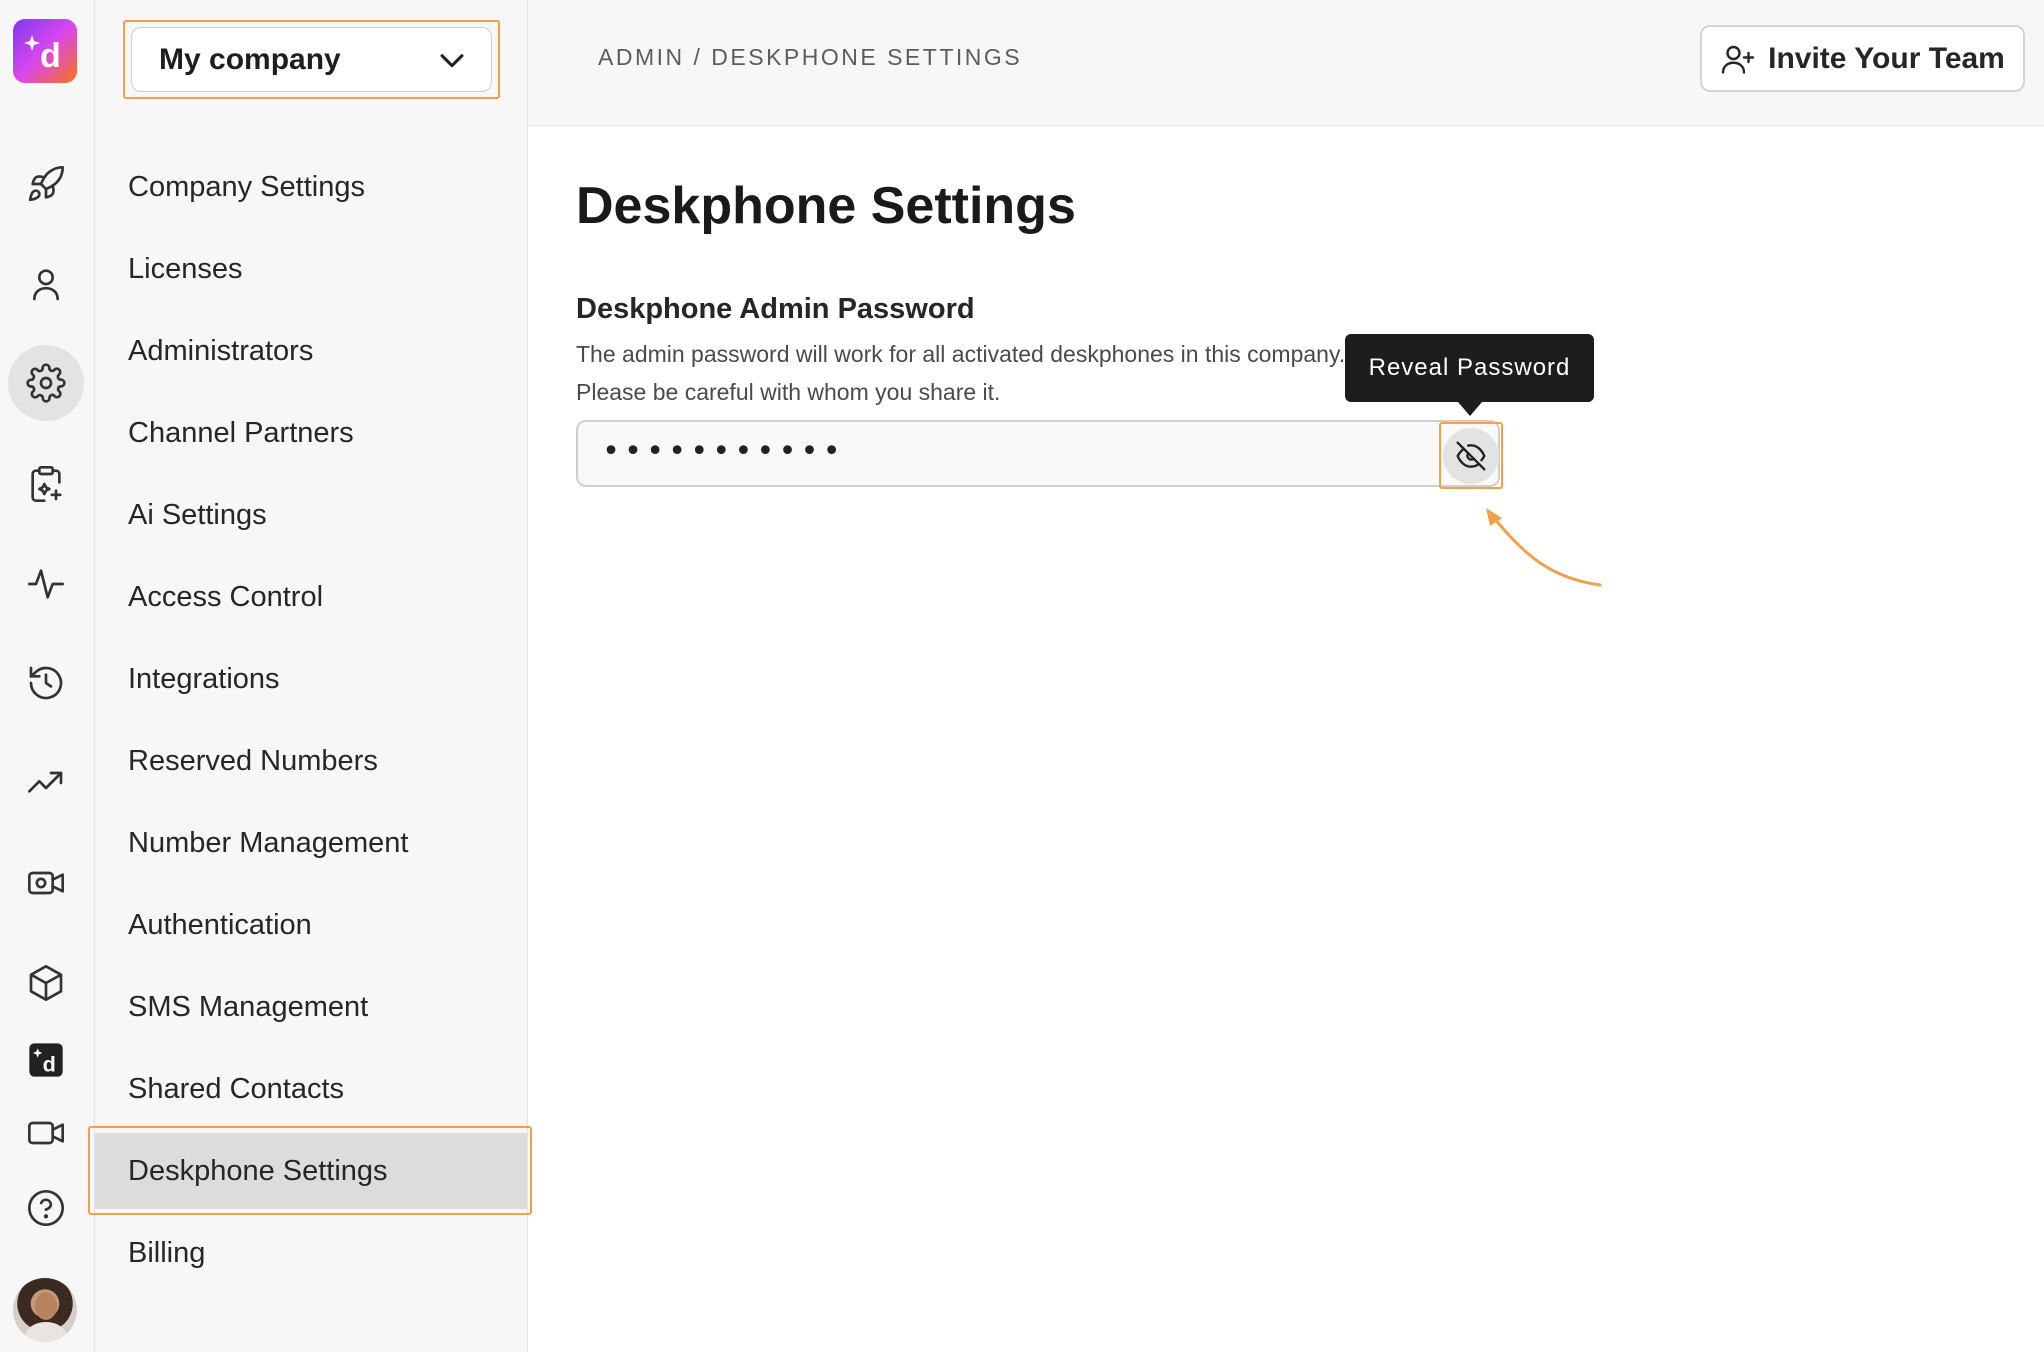 The height and width of the screenshot is (1352, 2044). What do you see at coordinates (46, 883) in the screenshot?
I see `video-gear-icon` at bounding box center [46, 883].